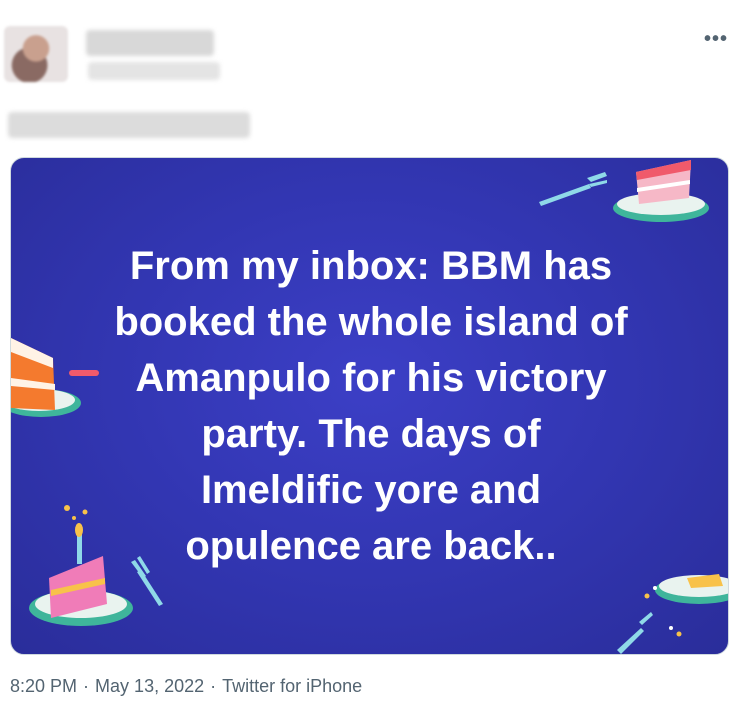 Image resolution: width=750 pixels, height=718 pixels. What do you see at coordinates (149, 686) in the screenshot?
I see `tweet-date: May 13, 2022` at bounding box center [149, 686].